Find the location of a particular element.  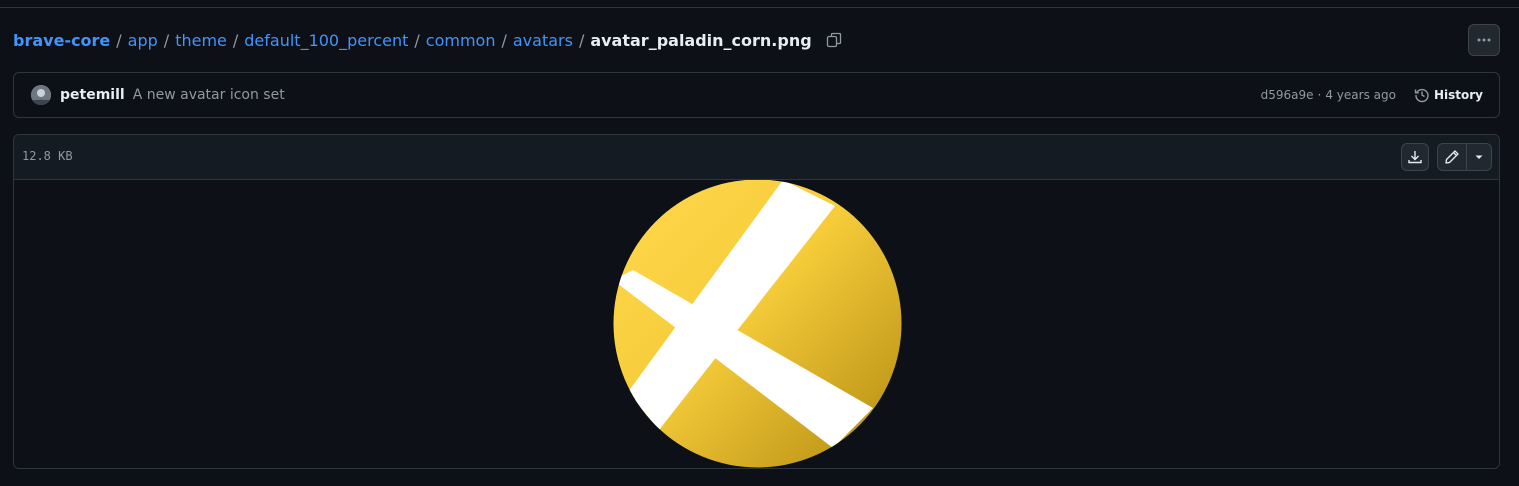

breadcrumb-link-app: app is located at coordinates (143, 40).